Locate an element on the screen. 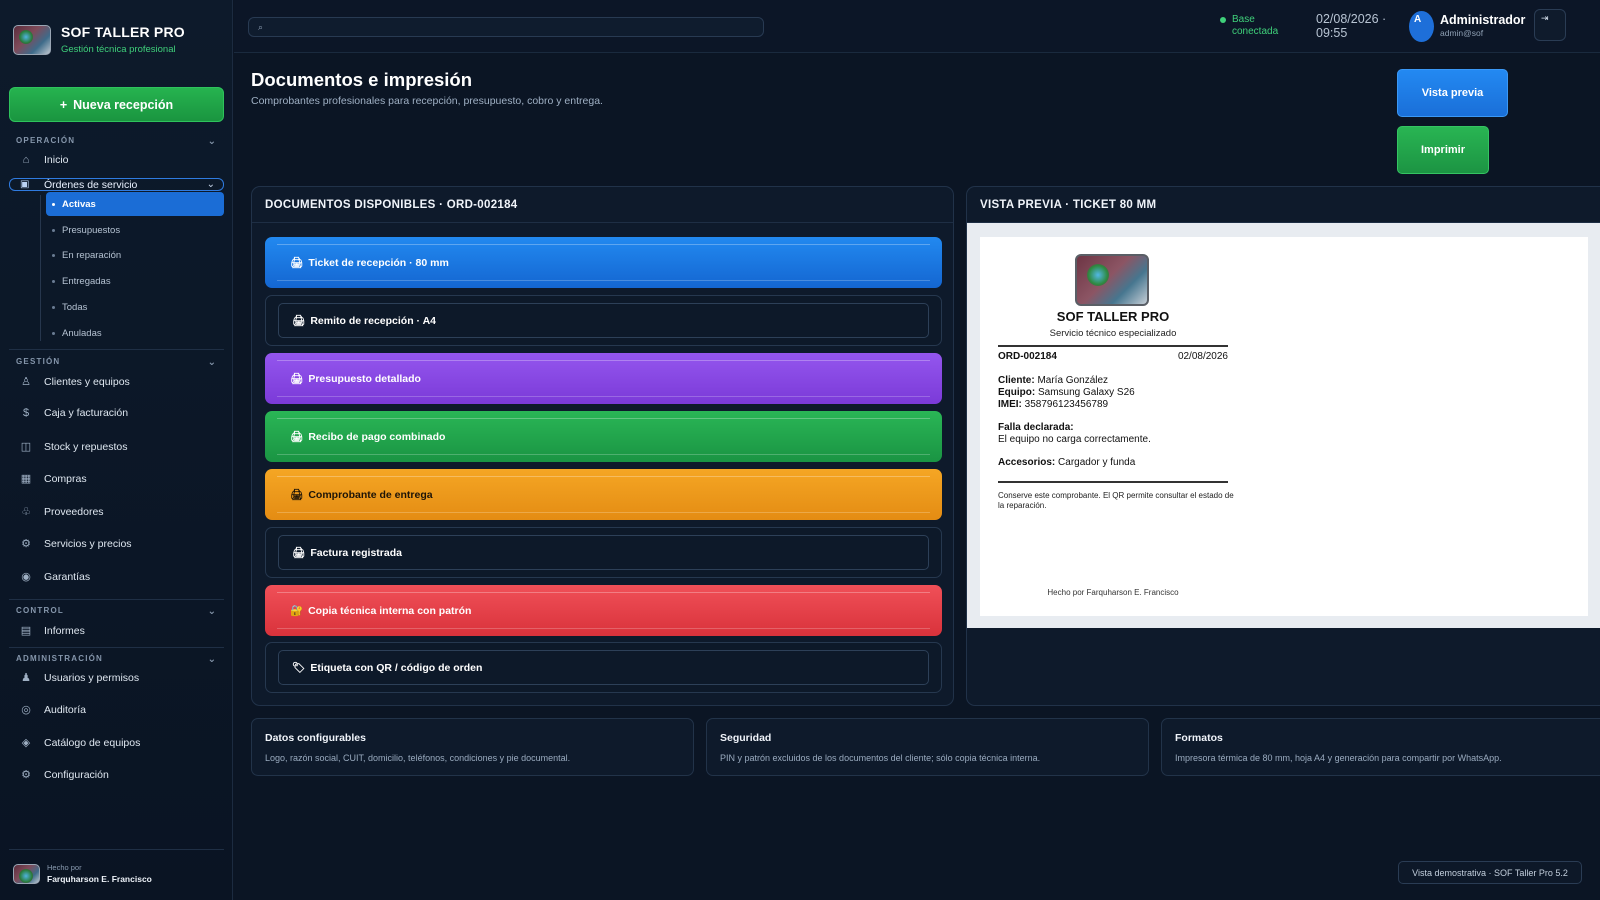 This screenshot has width=1600, height=900. sidebar-item-label: Auditoría is located at coordinates (65, 709).